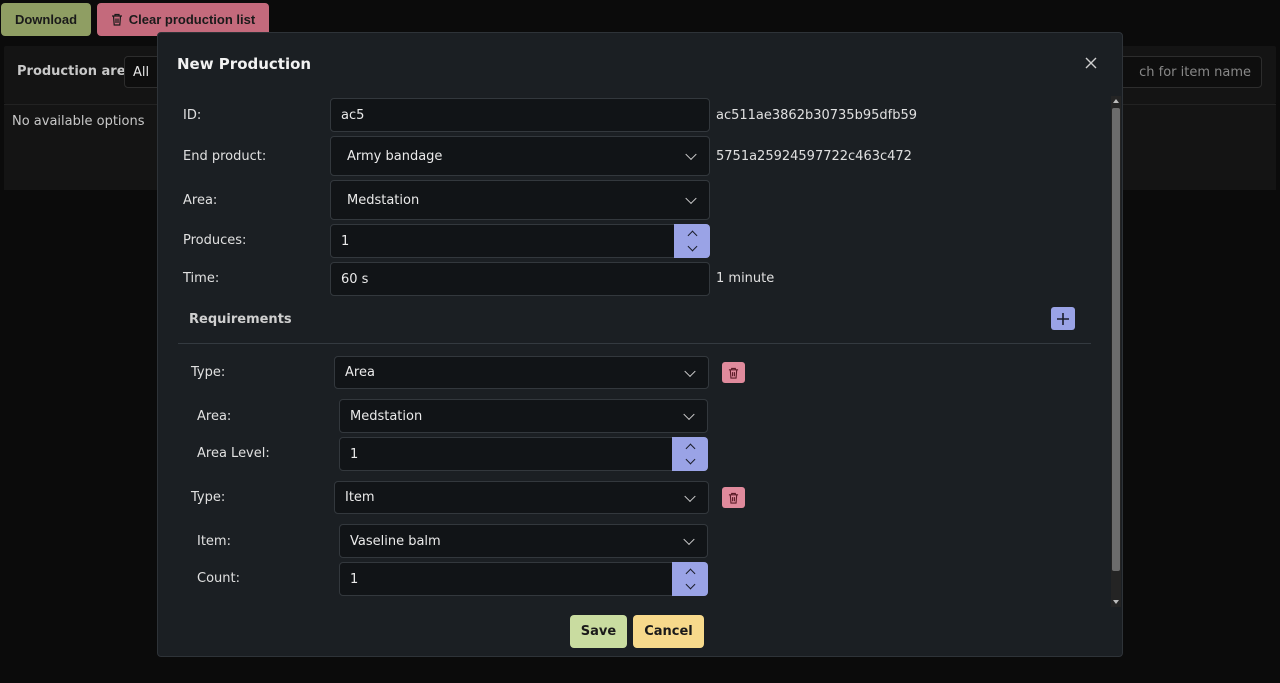 The width and height of the screenshot is (1280, 683). I want to click on end-product-select: Army bandage, so click(520, 156).